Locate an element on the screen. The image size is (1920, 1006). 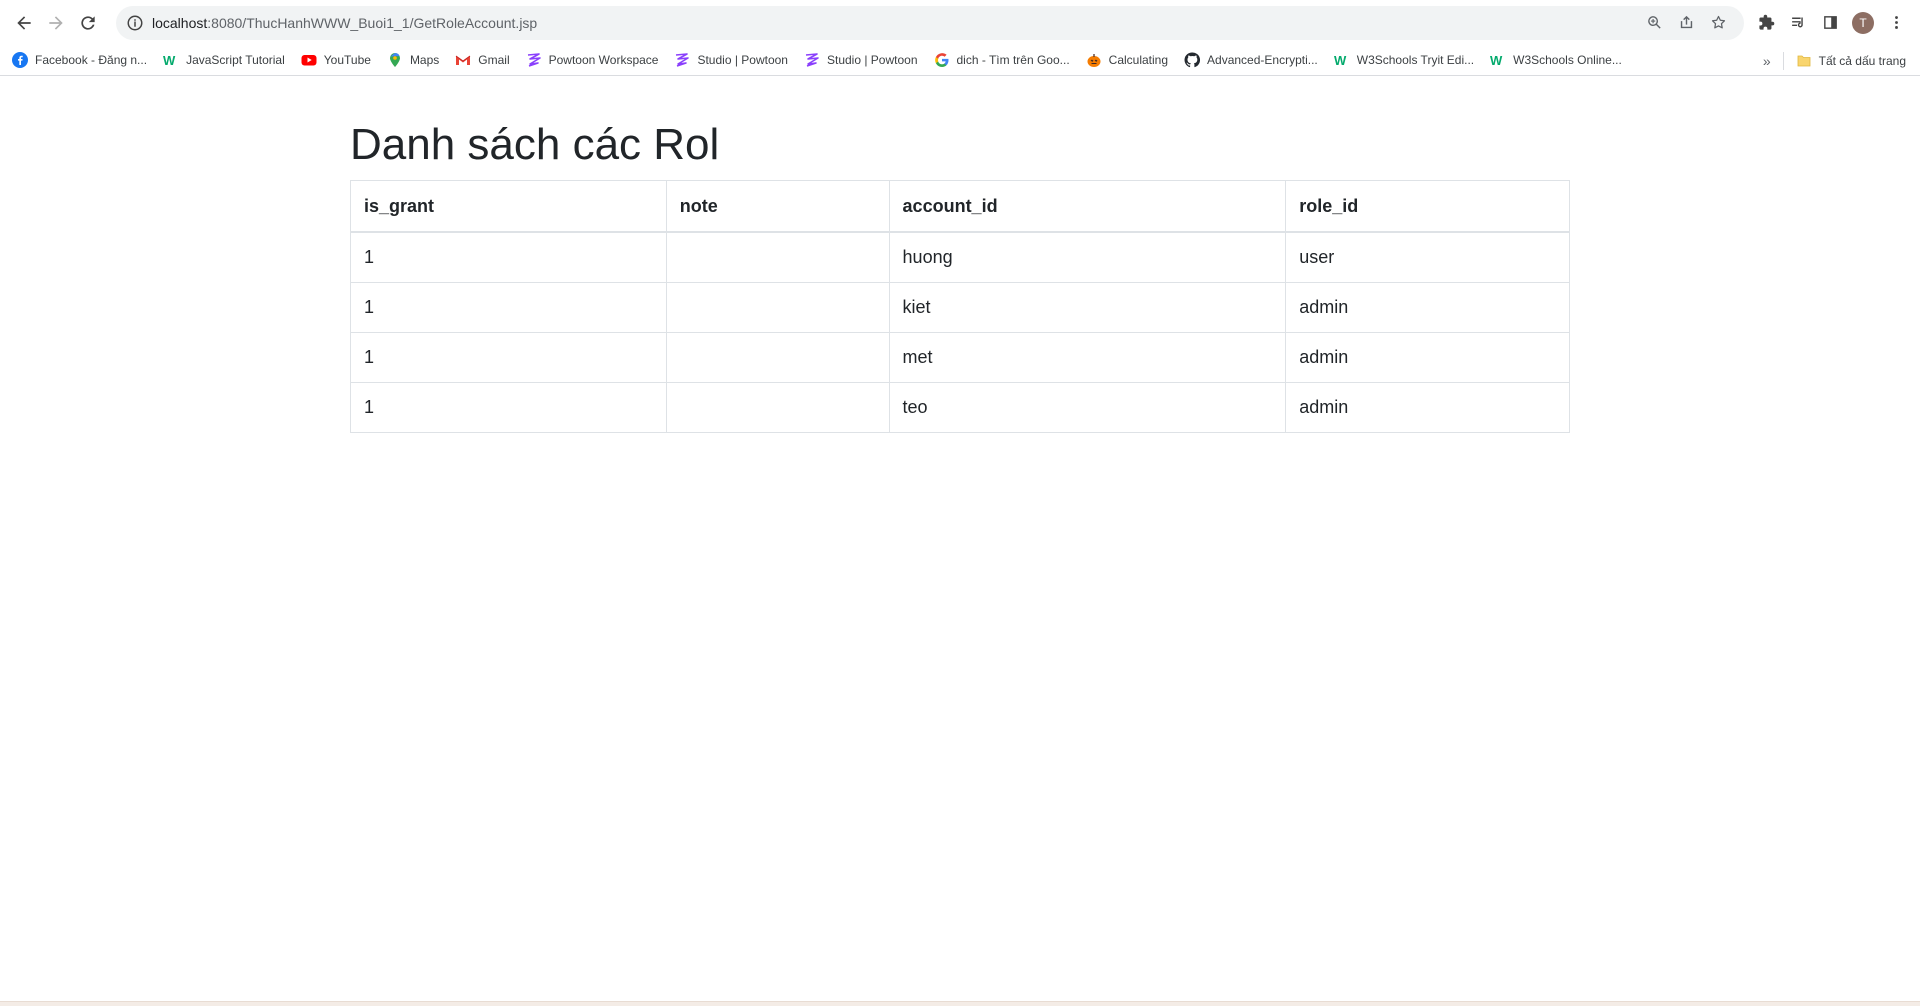
share-button is located at coordinates (1686, 23).